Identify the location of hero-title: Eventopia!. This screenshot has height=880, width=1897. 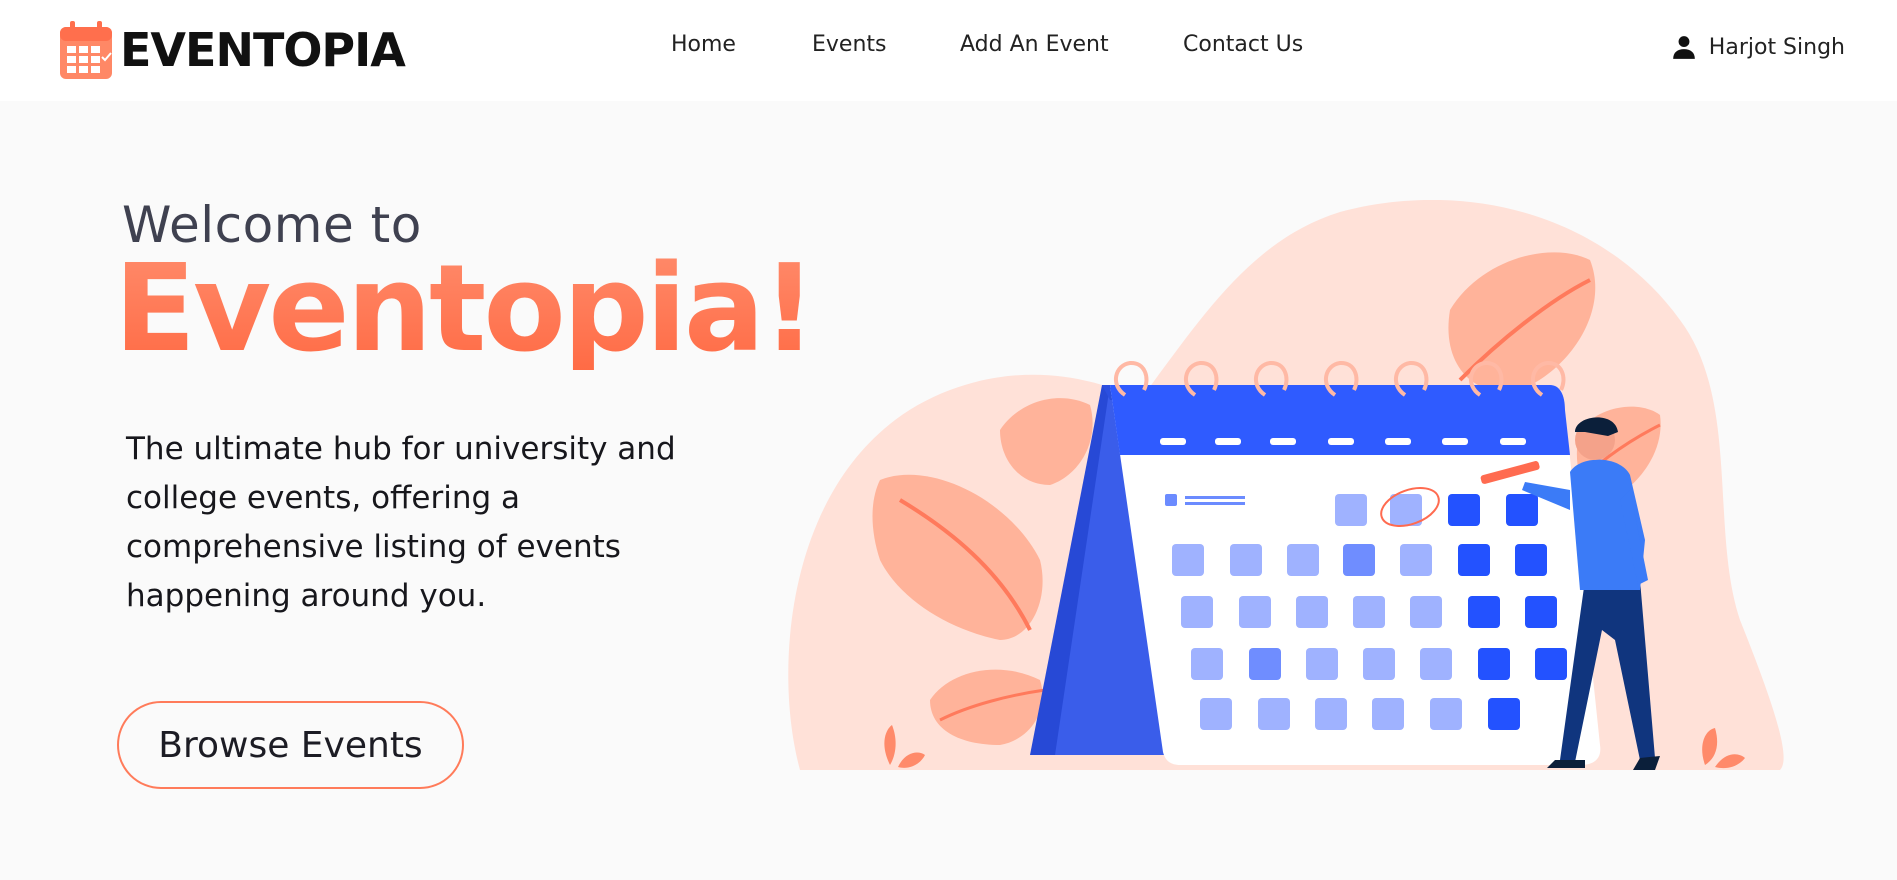
(465, 309).